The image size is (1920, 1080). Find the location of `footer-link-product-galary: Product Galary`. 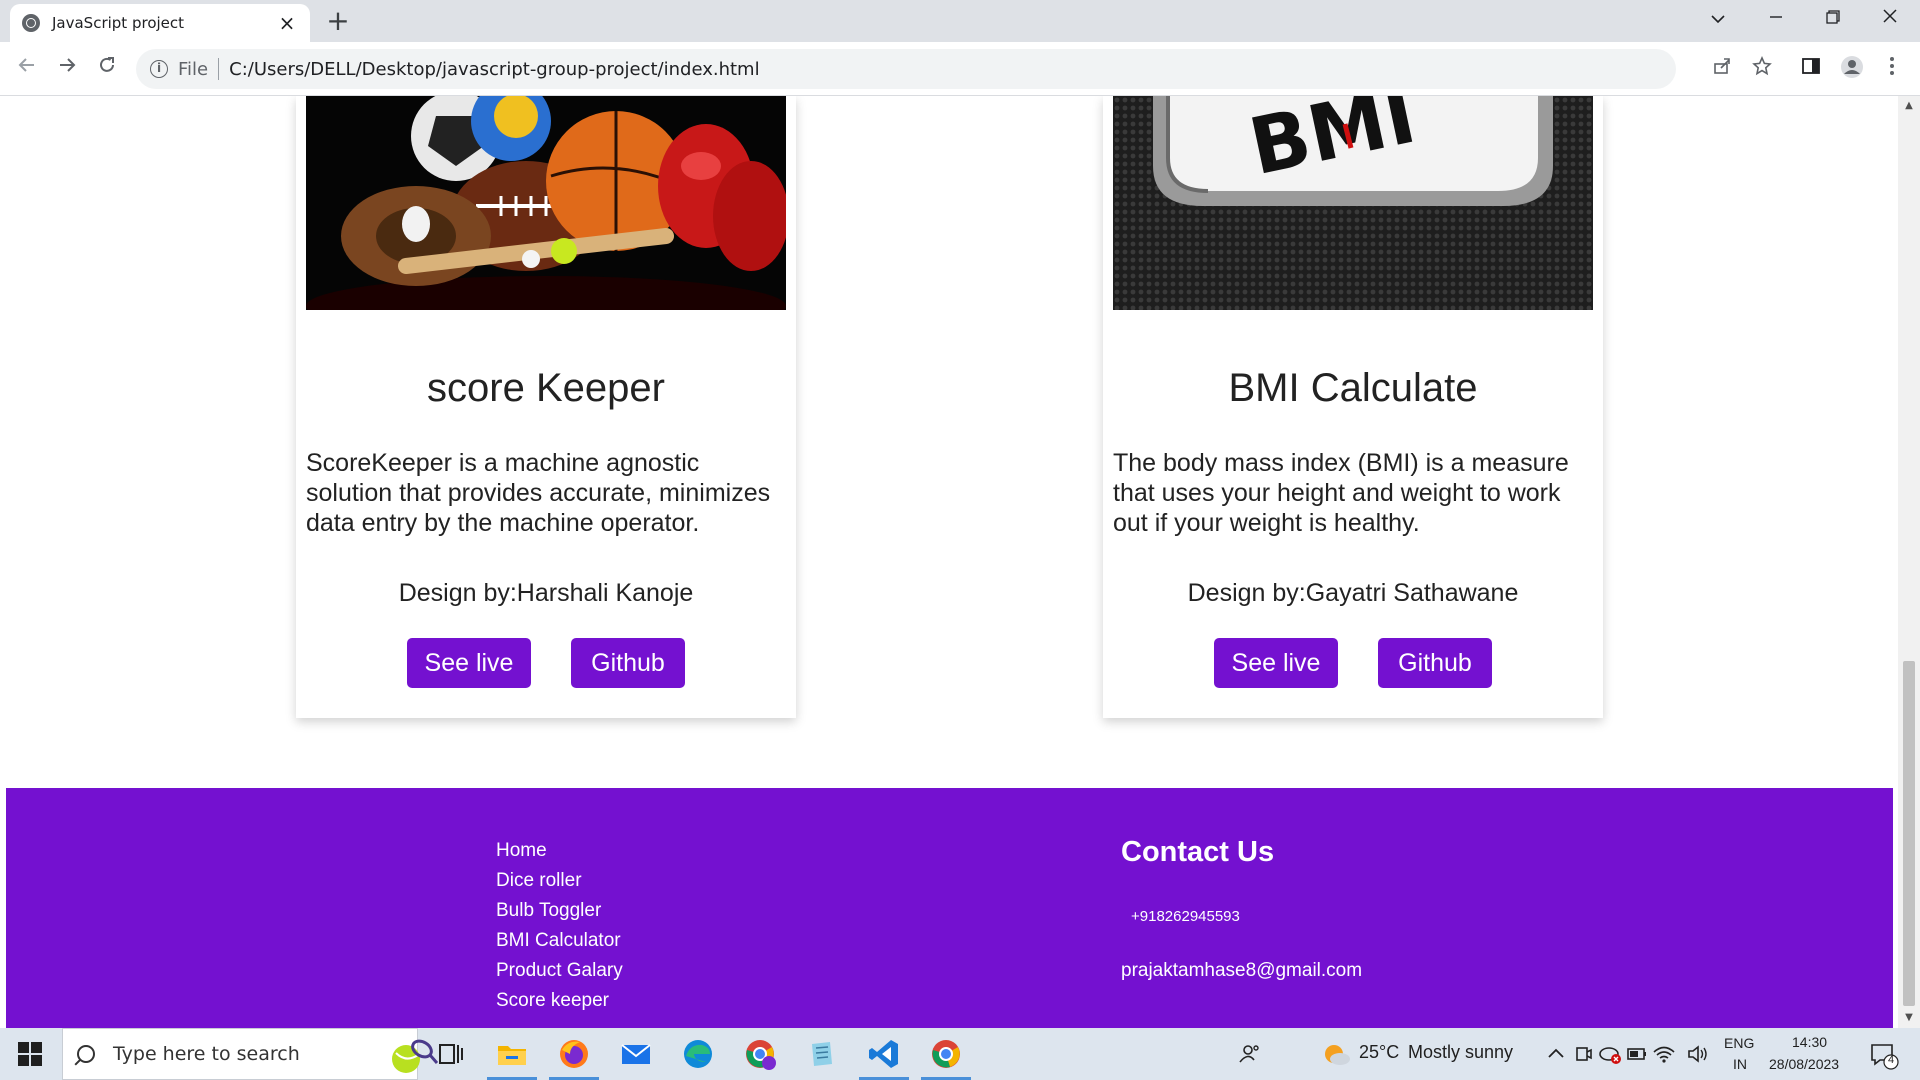

footer-link-product-galary: Product Galary is located at coordinates (559, 971).